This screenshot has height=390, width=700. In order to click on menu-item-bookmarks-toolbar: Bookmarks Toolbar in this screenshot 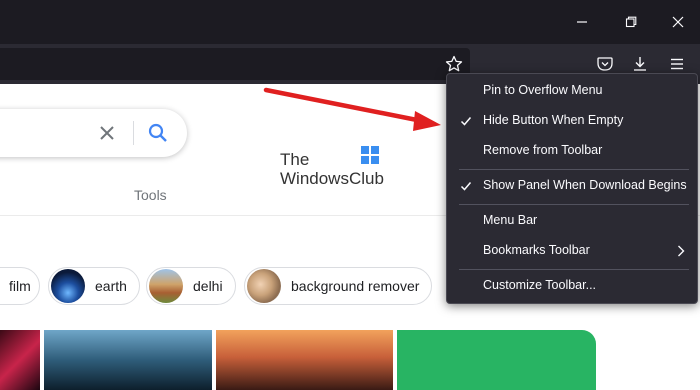, I will do `click(572, 251)`.